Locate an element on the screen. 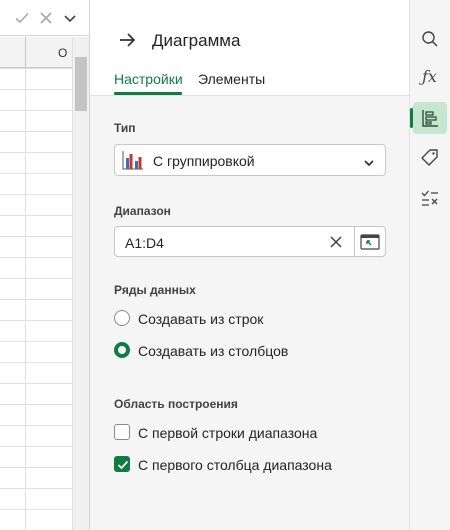 This screenshot has height=530, width=450. tag-icon is located at coordinates (429, 157).